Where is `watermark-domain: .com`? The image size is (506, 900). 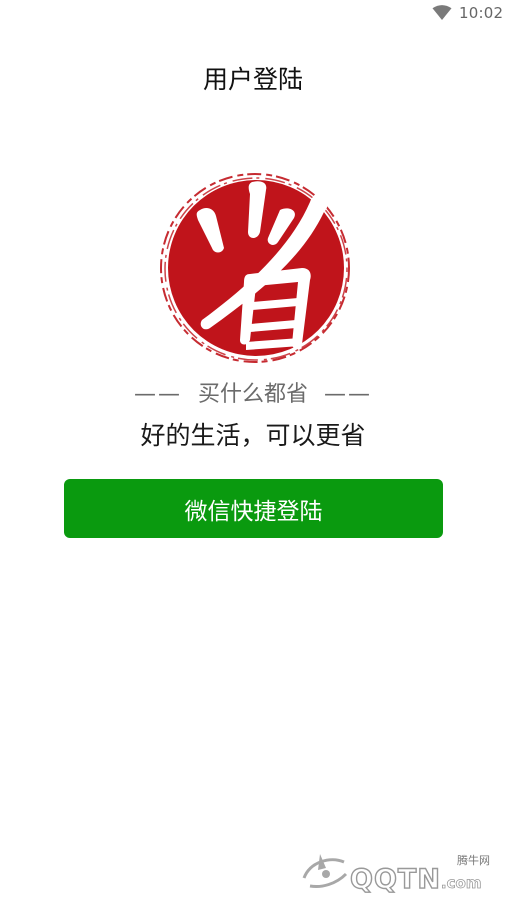 watermark-domain: .com is located at coordinates (461, 883).